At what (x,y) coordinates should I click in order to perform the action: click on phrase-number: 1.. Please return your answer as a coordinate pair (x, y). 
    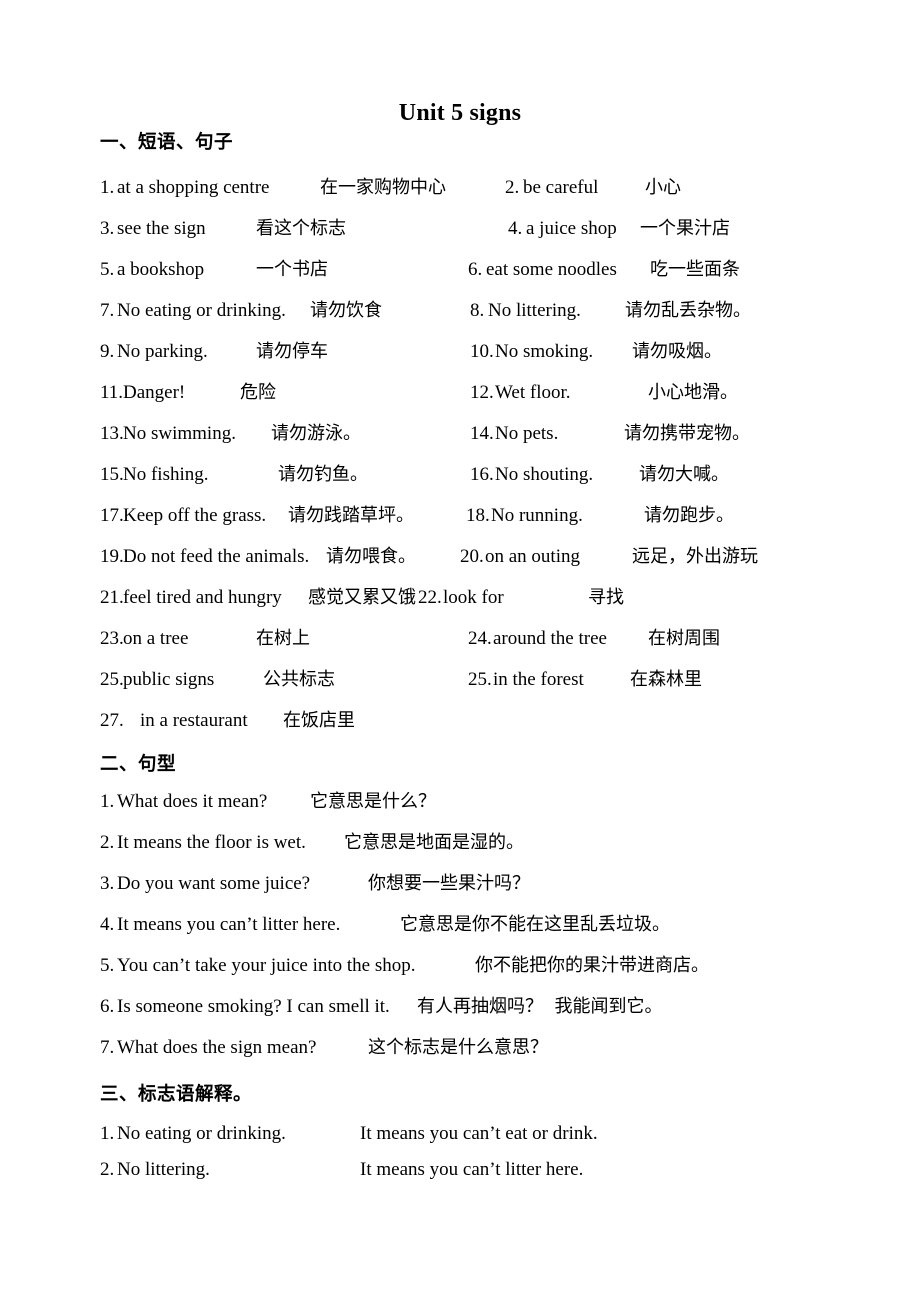
    Looking at the image, I should click on (107, 187).